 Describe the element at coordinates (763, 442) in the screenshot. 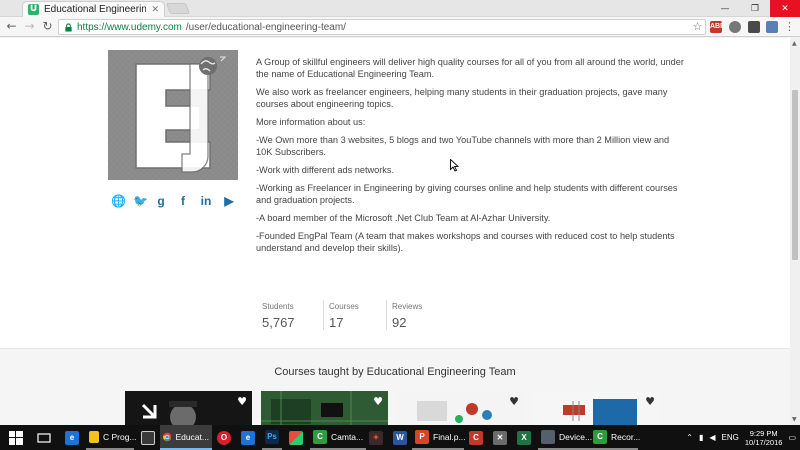

I see `clock-date: 10/17/2016` at that location.